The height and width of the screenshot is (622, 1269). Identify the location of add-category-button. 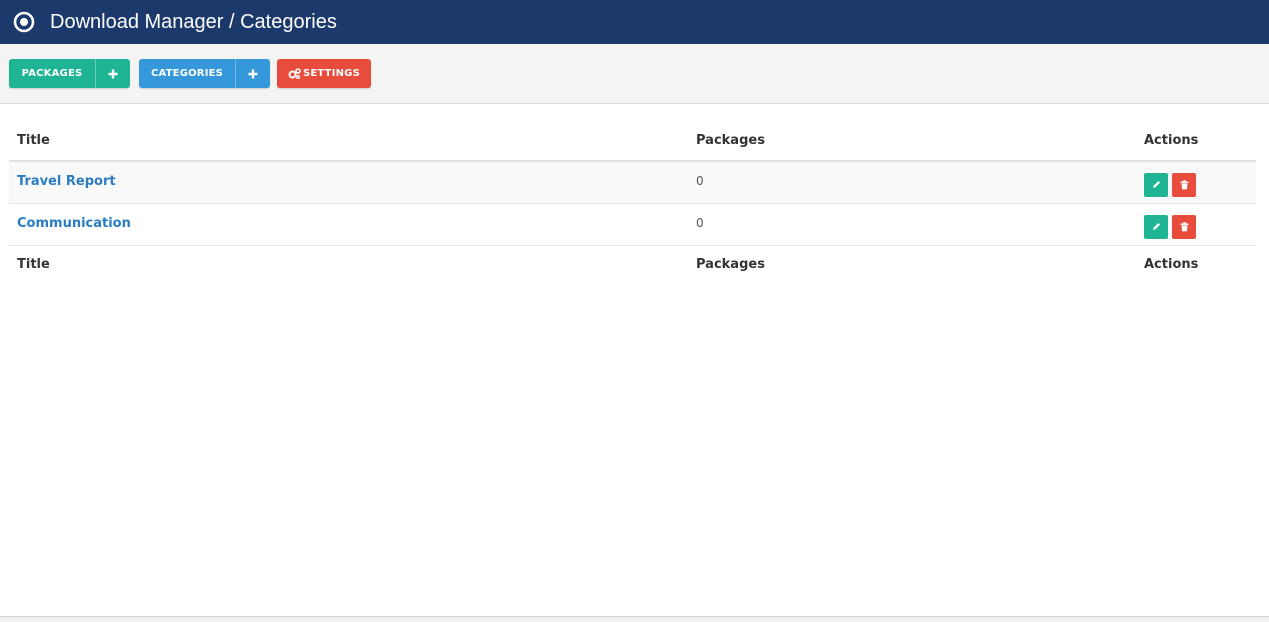
(252, 73).